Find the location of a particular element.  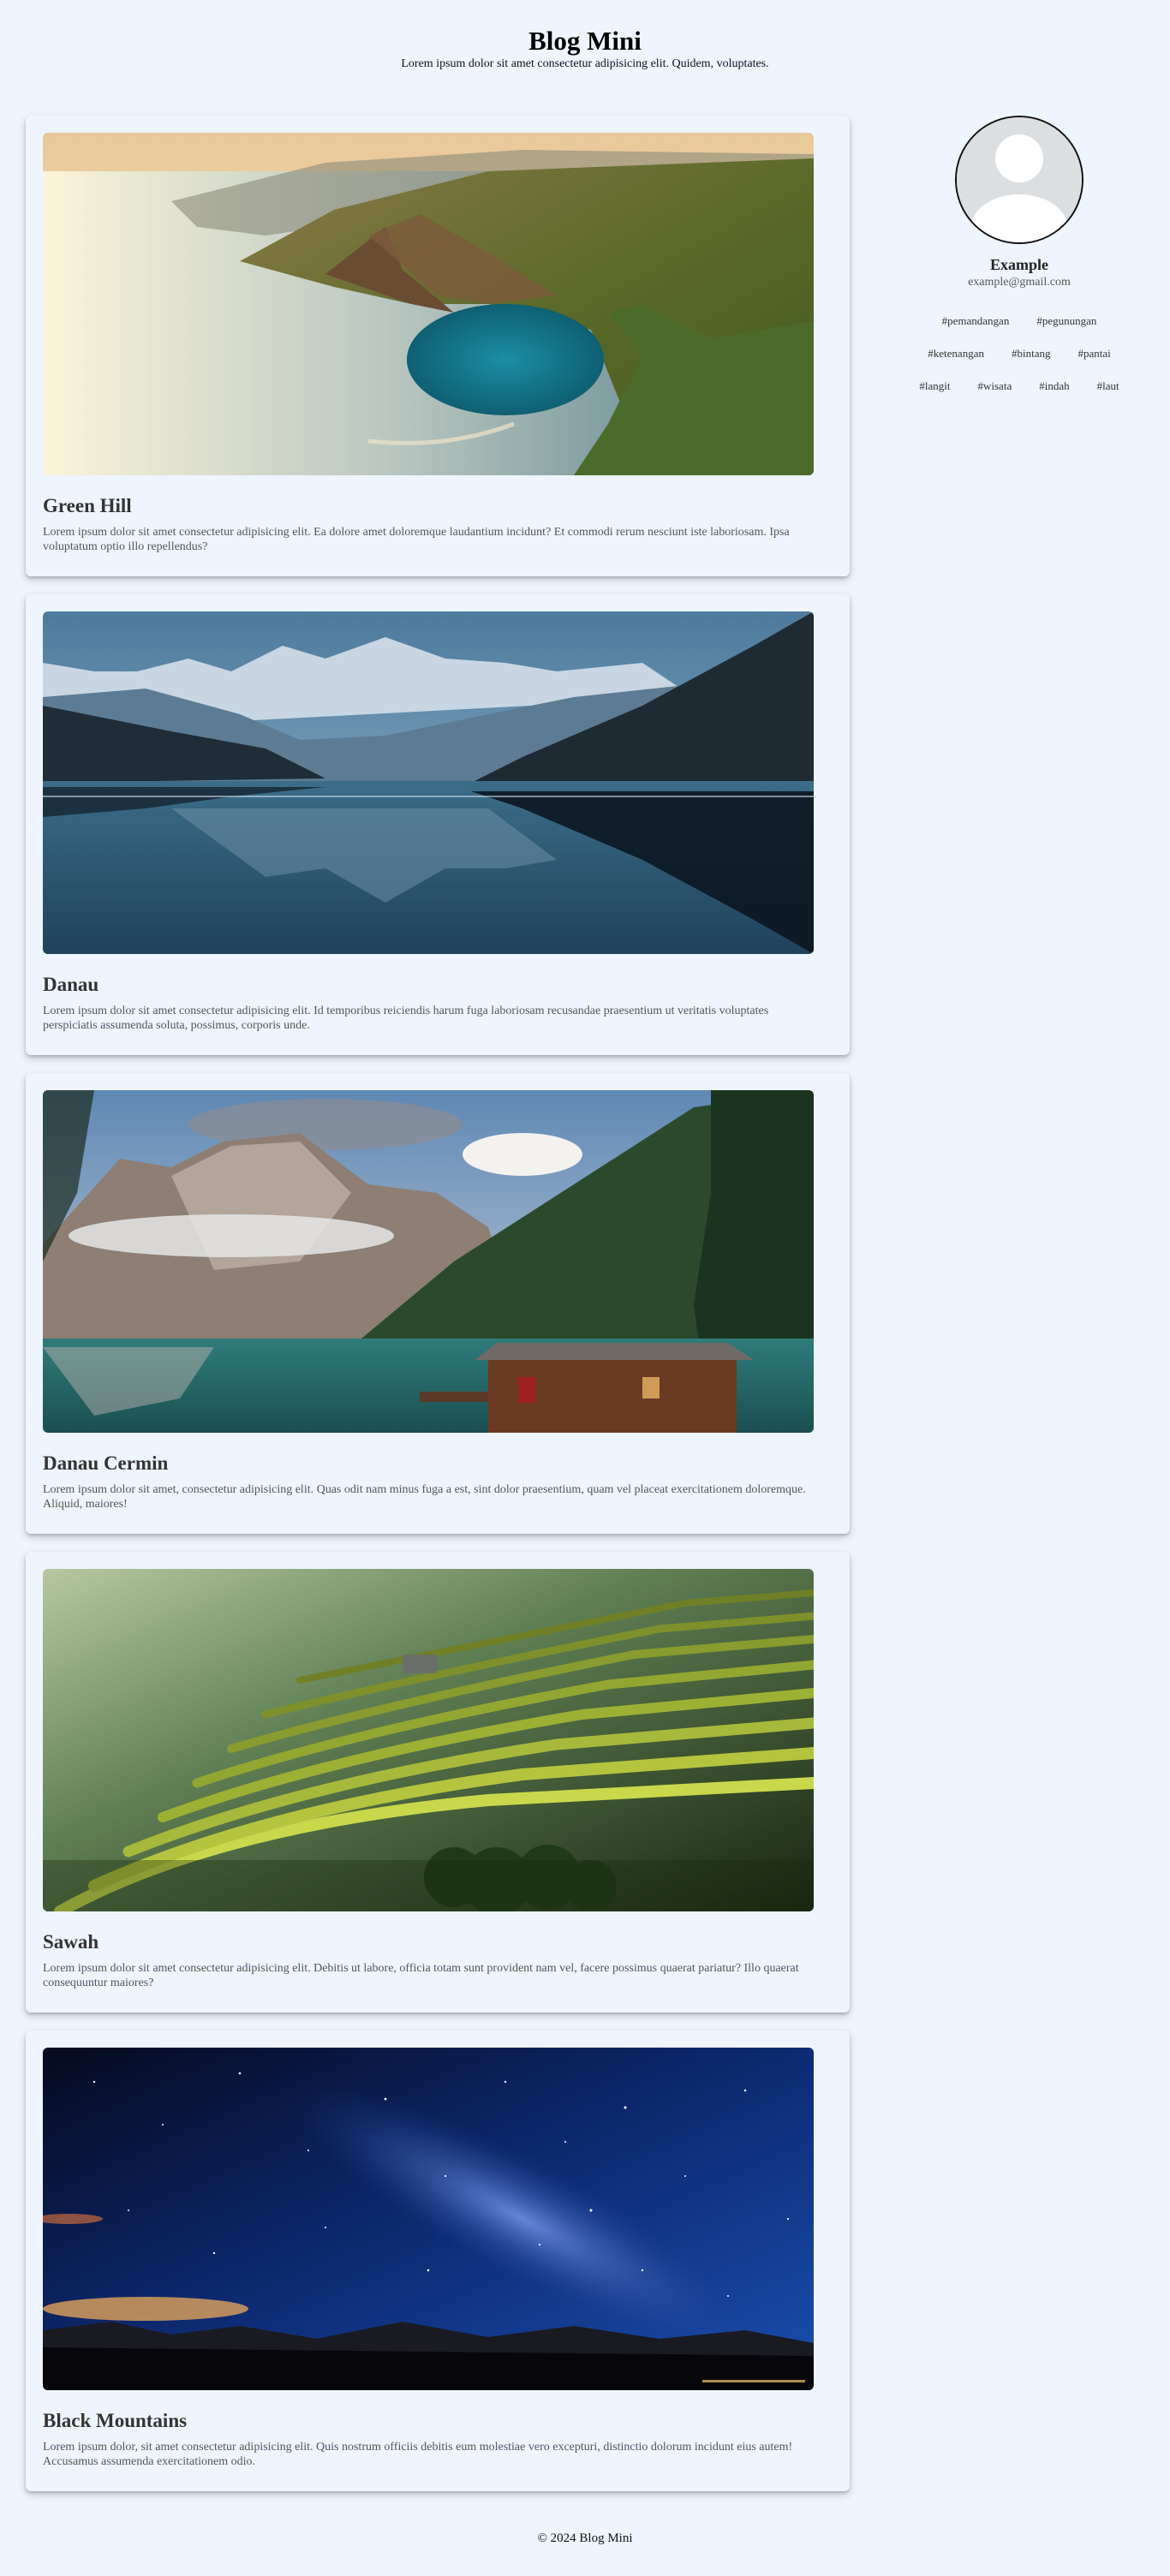

tag-link: #laut is located at coordinates (1108, 386).